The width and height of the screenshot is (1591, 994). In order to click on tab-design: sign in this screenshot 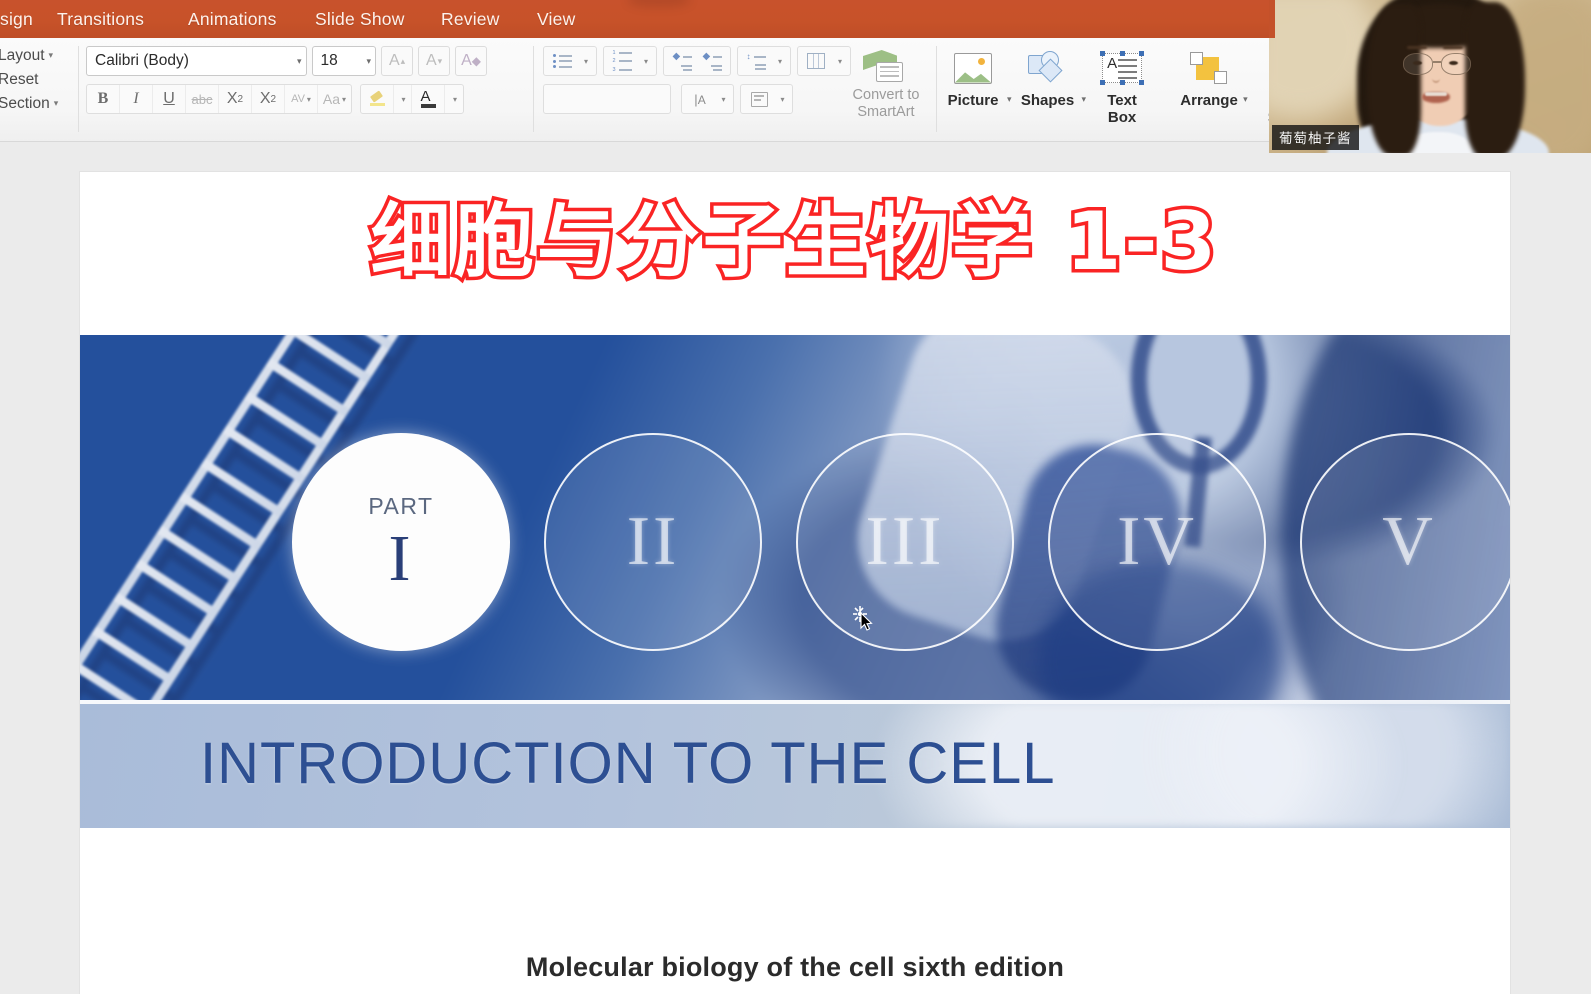, I will do `click(16, 19)`.